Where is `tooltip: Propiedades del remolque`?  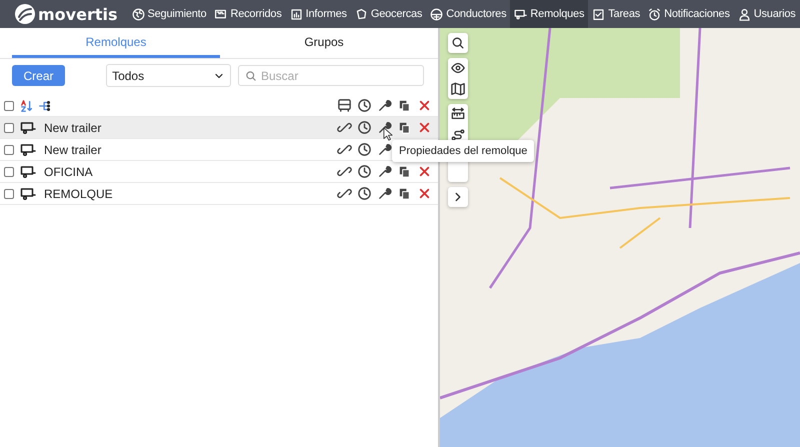
tooltip: Propiedades del remolque is located at coordinates (463, 151).